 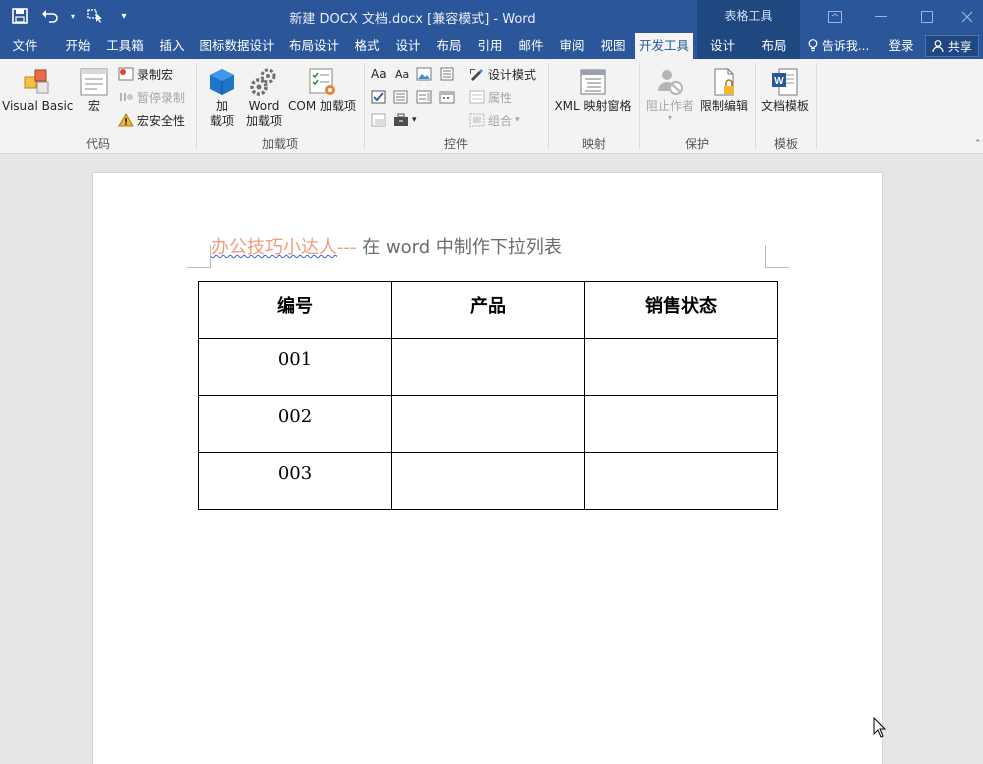 I want to click on table-header-row: 编号 产品 销售状态, so click(x=488, y=310).